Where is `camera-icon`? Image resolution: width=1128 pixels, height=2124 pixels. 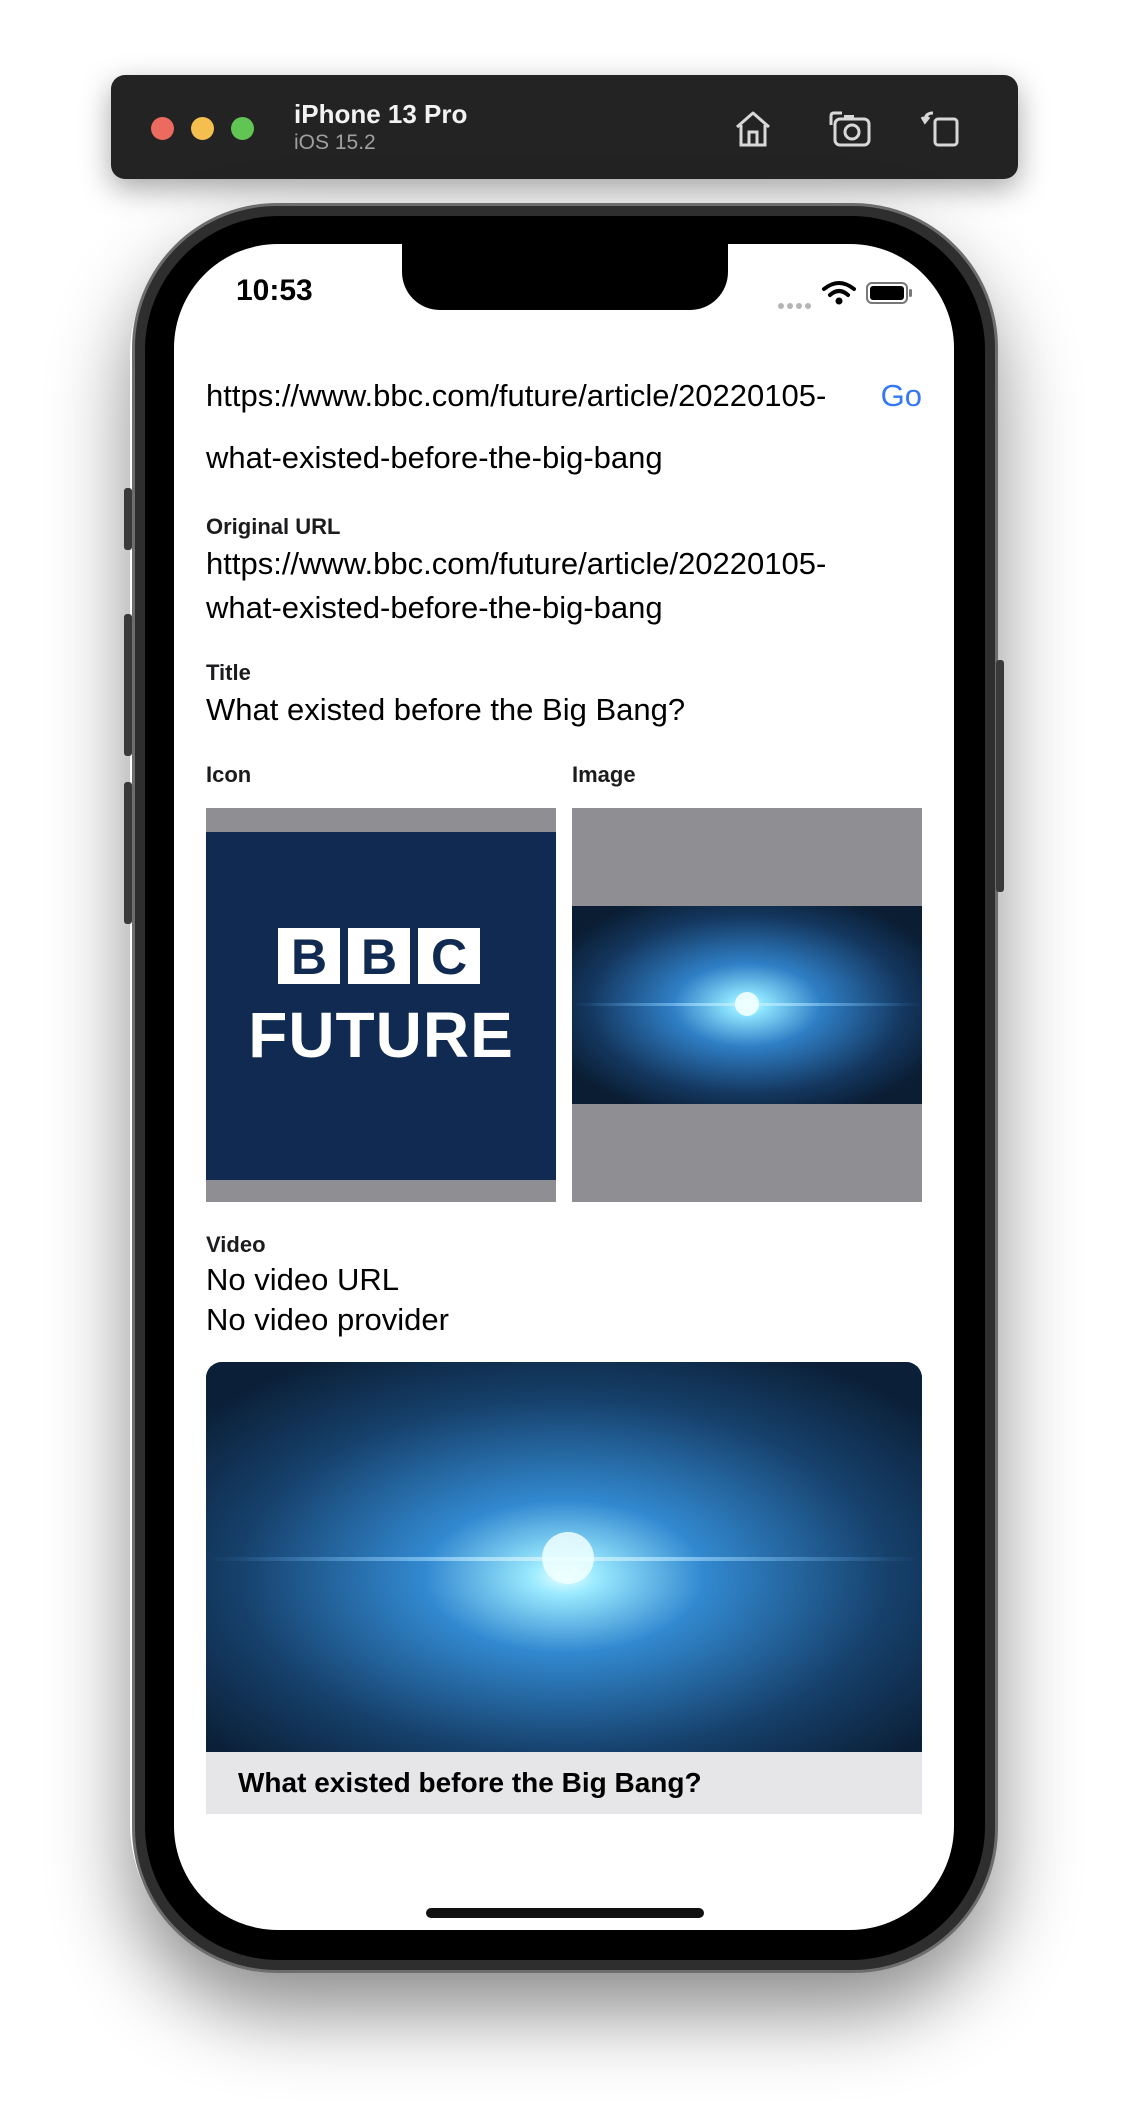 camera-icon is located at coordinates (850, 129).